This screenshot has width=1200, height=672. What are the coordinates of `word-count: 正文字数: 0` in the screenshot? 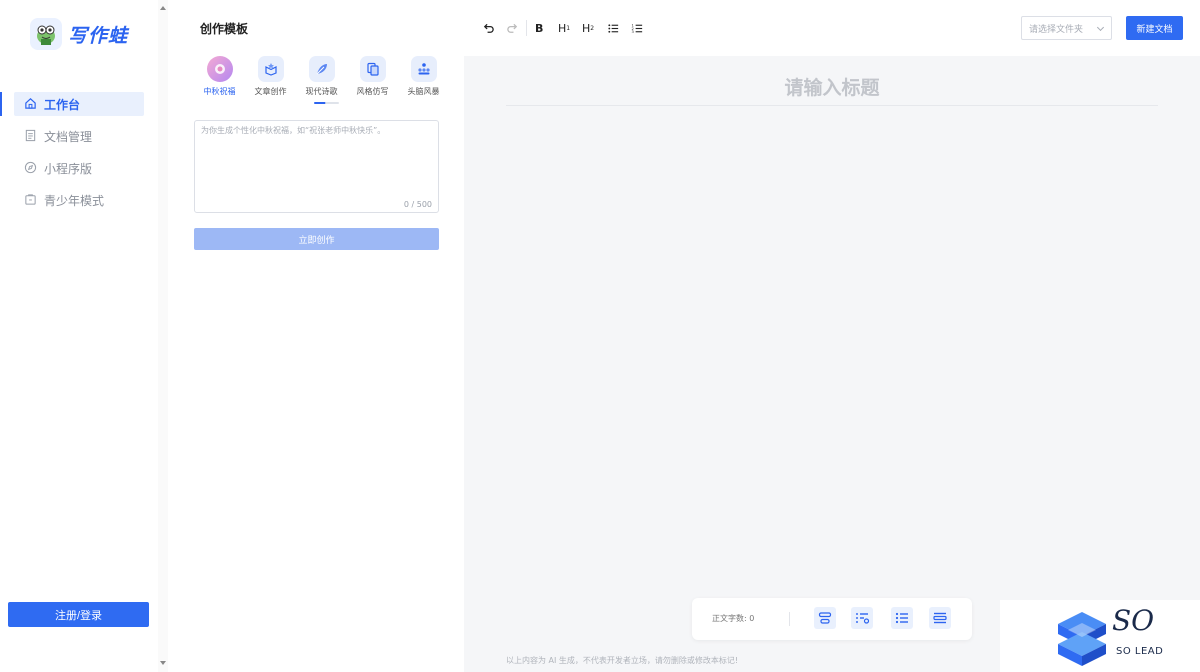 It's located at (733, 618).